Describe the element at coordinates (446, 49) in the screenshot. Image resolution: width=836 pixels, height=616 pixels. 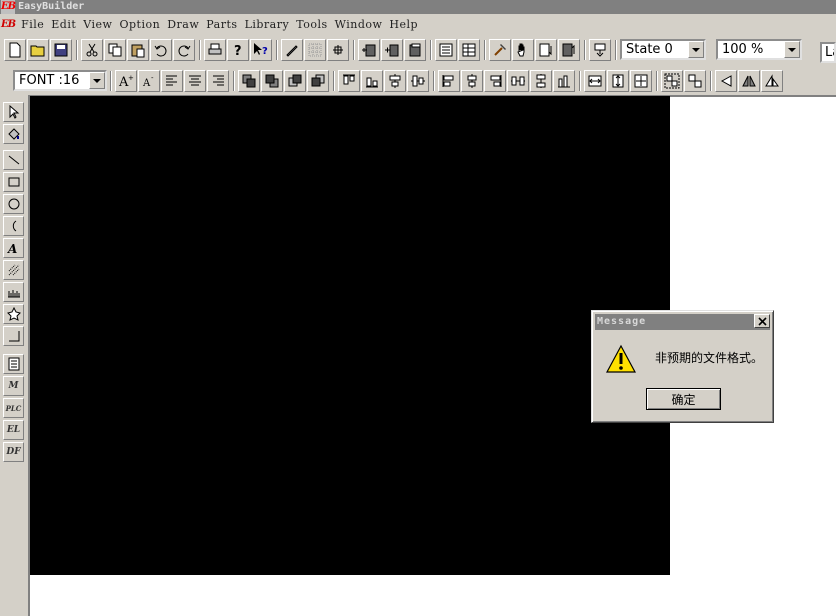
I see `object-list-button` at that location.